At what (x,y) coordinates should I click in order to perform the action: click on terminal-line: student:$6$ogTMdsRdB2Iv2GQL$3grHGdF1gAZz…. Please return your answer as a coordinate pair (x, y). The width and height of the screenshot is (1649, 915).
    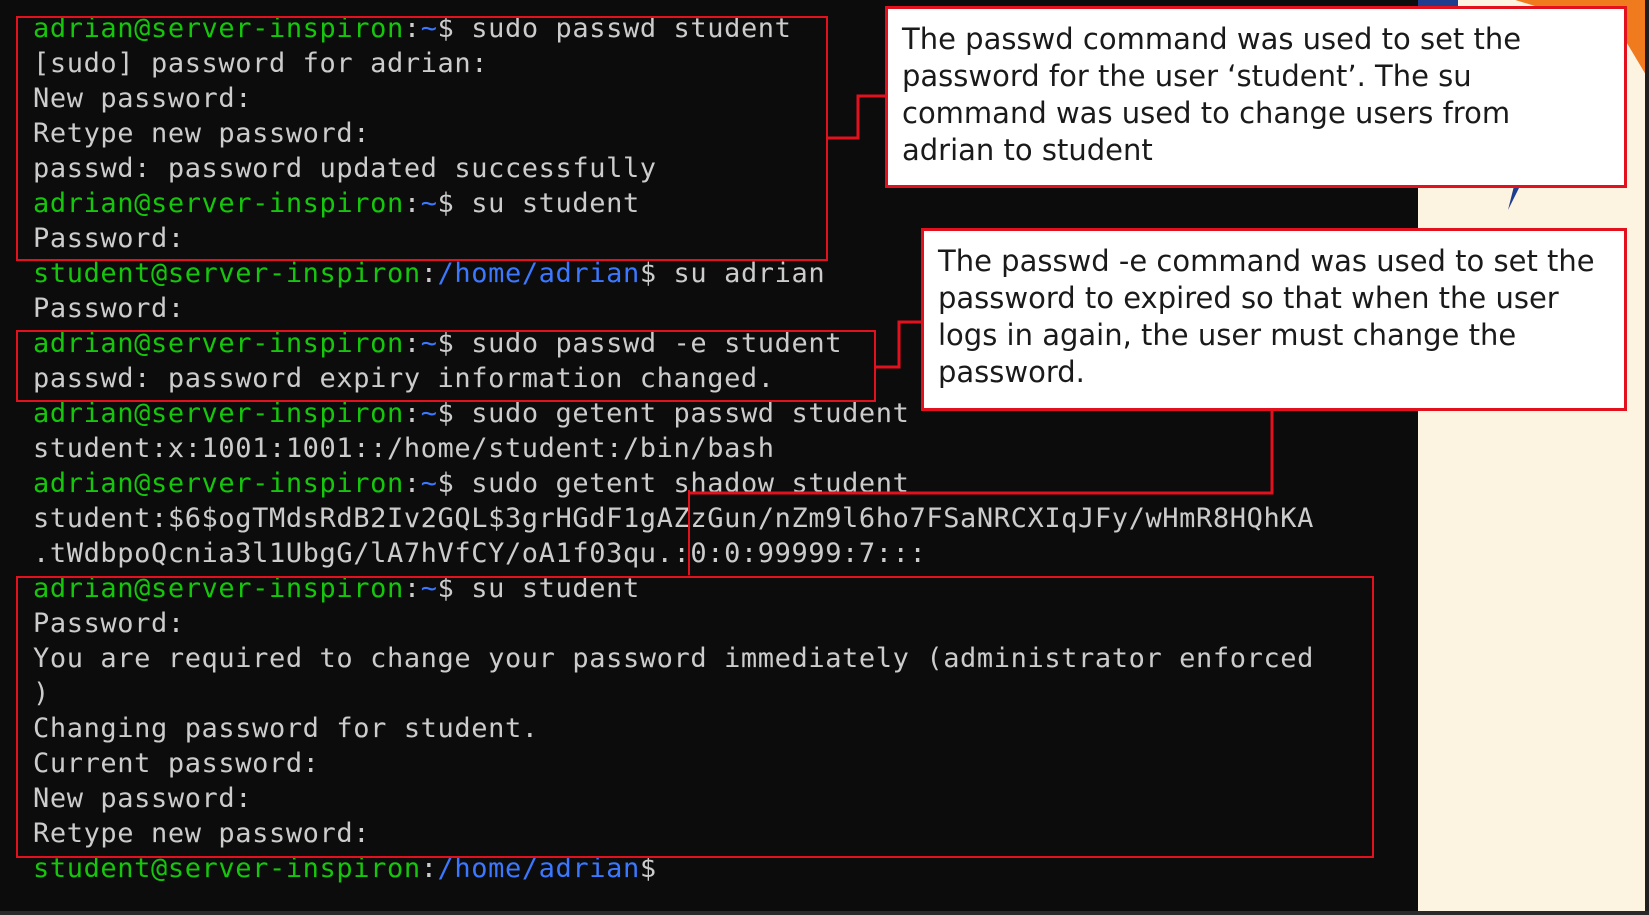
    Looking at the image, I should click on (674, 518).